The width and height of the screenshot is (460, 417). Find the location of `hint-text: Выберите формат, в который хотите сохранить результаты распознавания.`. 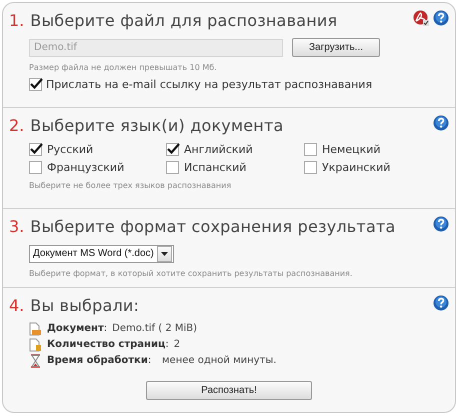

hint-text: Выберите формат, в который хотите сохранить результаты распознавания. is located at coordinates (191, 273).